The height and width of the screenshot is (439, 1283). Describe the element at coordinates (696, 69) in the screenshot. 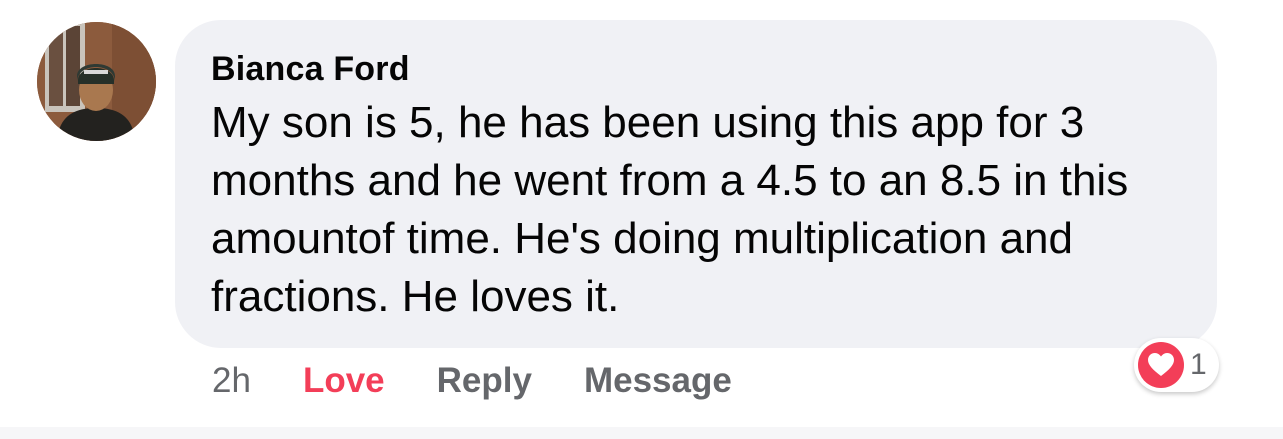

I see `comment-author: Bianca Ford` at that location.